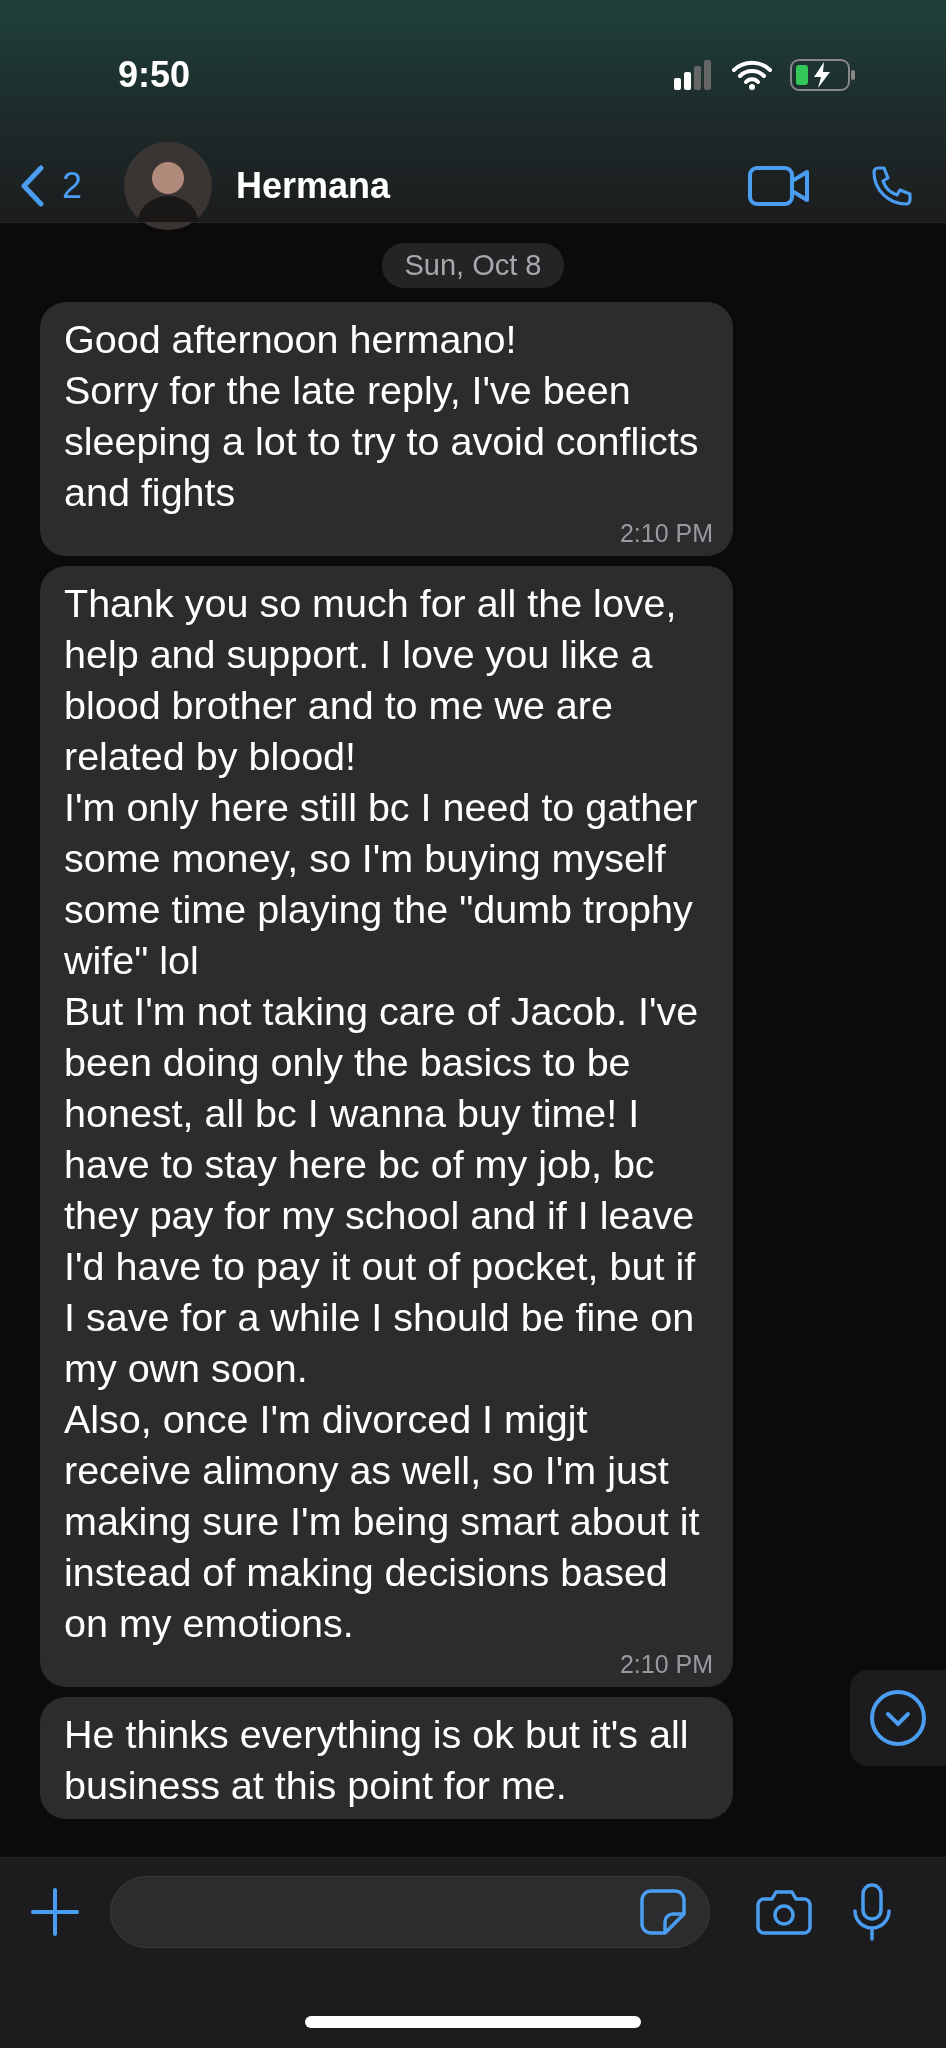 This screenshot has height=2048, width=946. Describe the element at coordinates (752, 75) in the screenshot. I see `wifi-icon` at that location.